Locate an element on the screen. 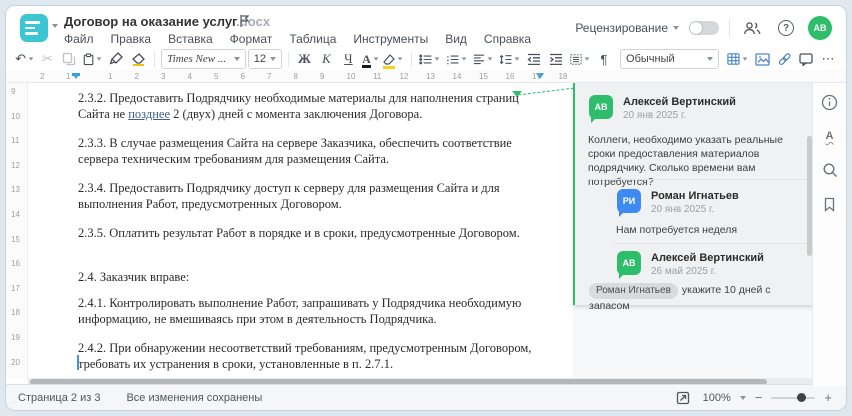 This screenshot has width=852, height=416. ruler-number: 18 is located at coordinates (15, 313).